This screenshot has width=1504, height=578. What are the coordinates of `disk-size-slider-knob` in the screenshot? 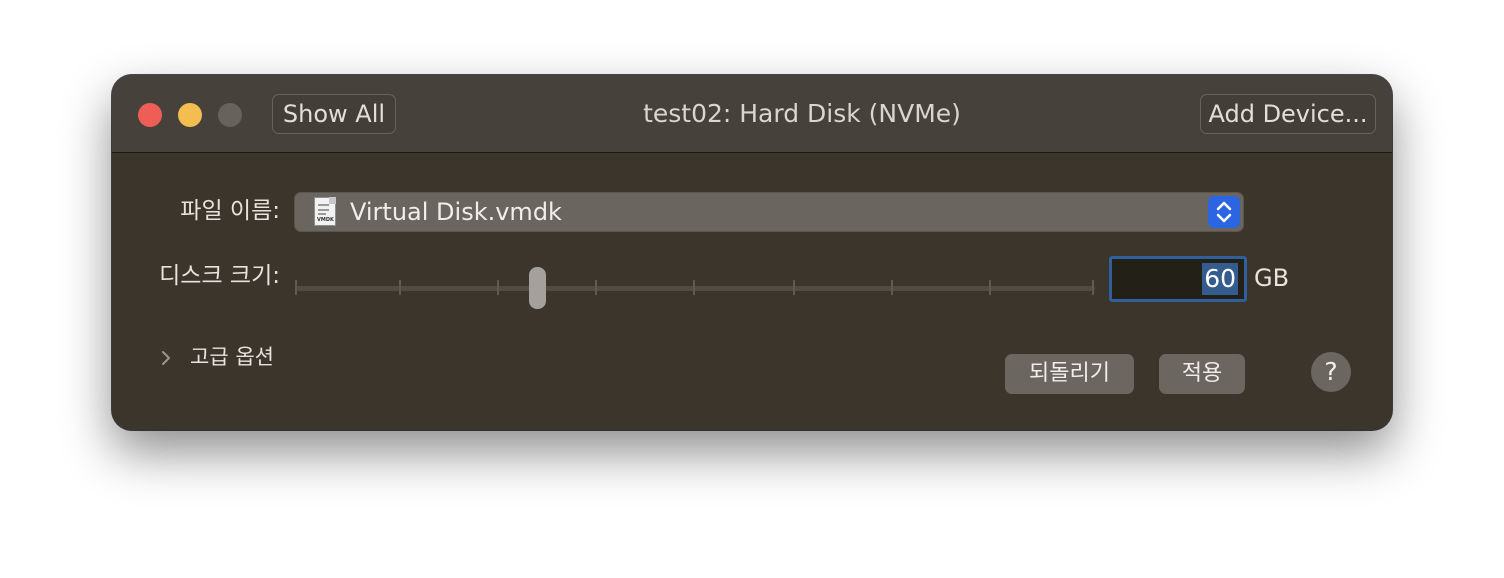 It's located at (537, 288).